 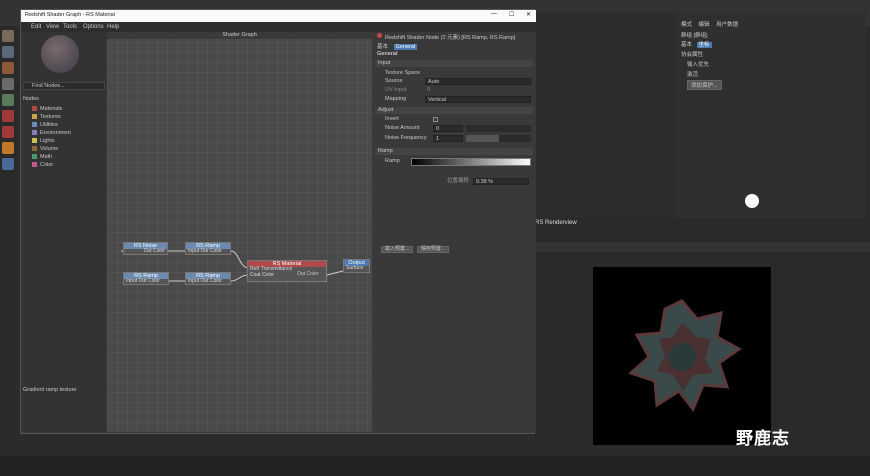 I want to click on nodes-header: Nodes, so click(x=31, y=99).